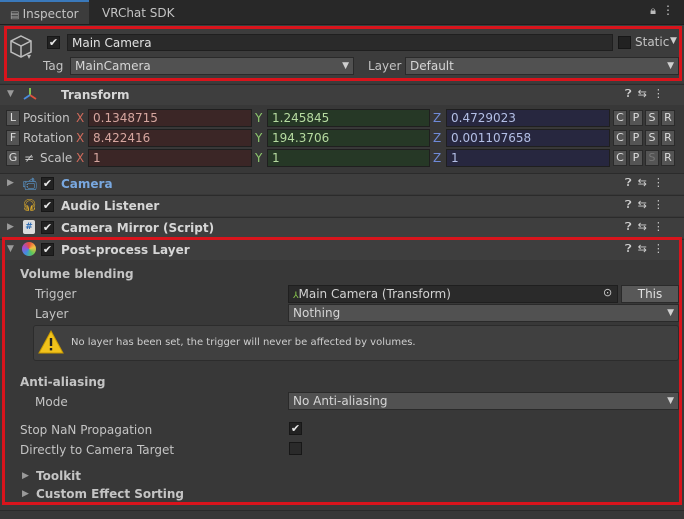 The width and height of the screenshot is (684, 519). Describe the element at coordinates (47, 183) in the screenshot. I see `camera-enabled-checkbox: ✔` at that location.